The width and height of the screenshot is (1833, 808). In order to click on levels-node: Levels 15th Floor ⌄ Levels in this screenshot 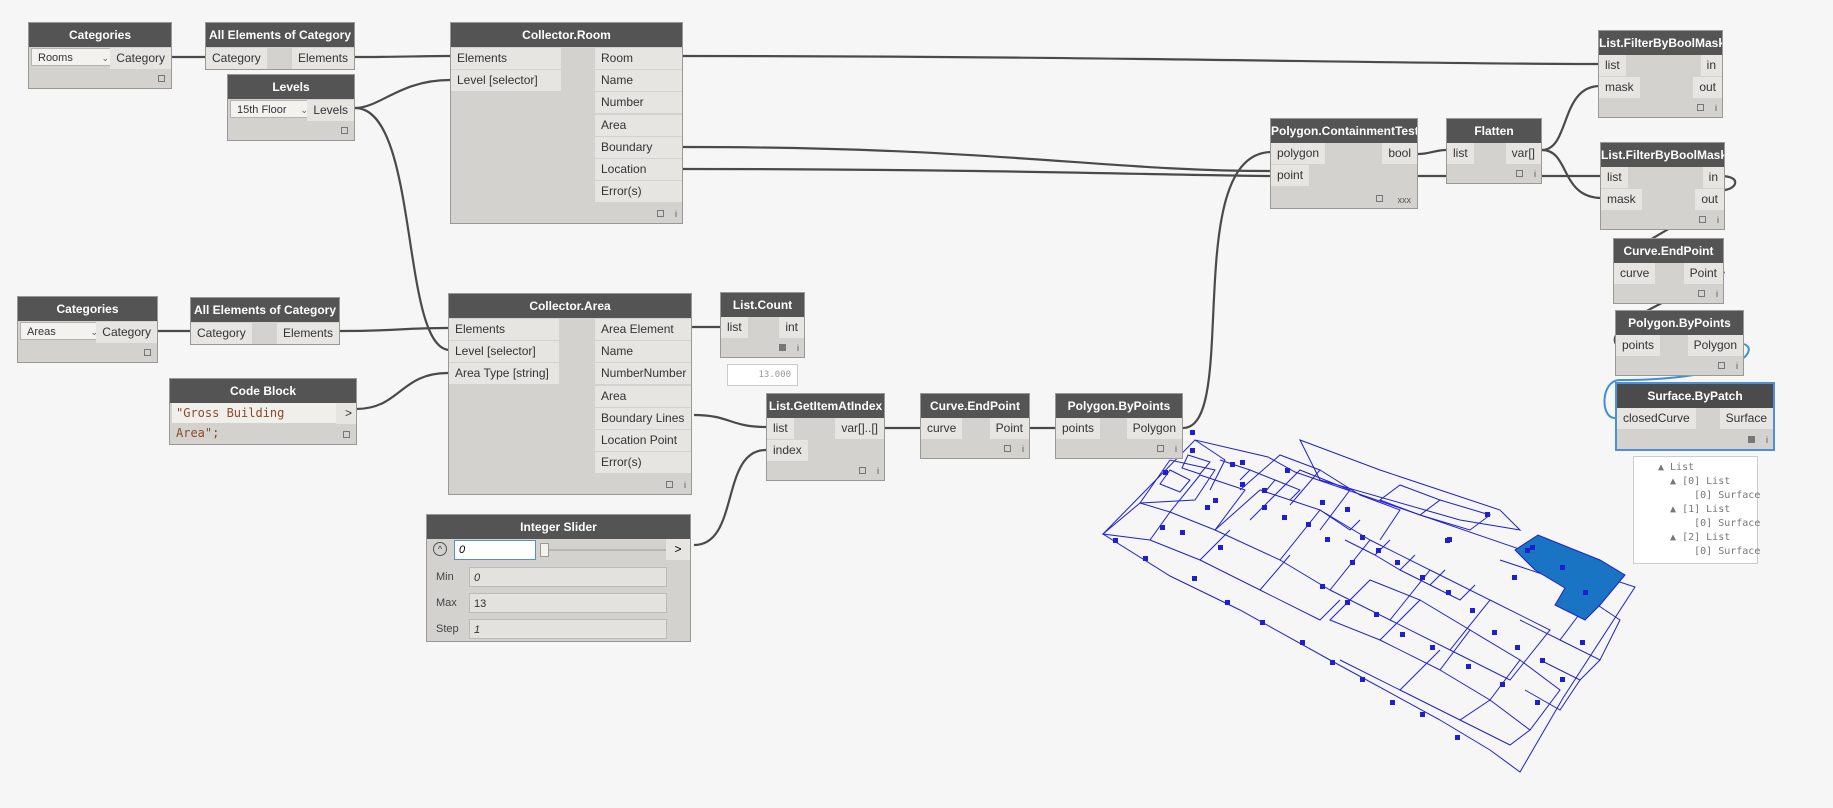, I will do `click(291, 107)`.